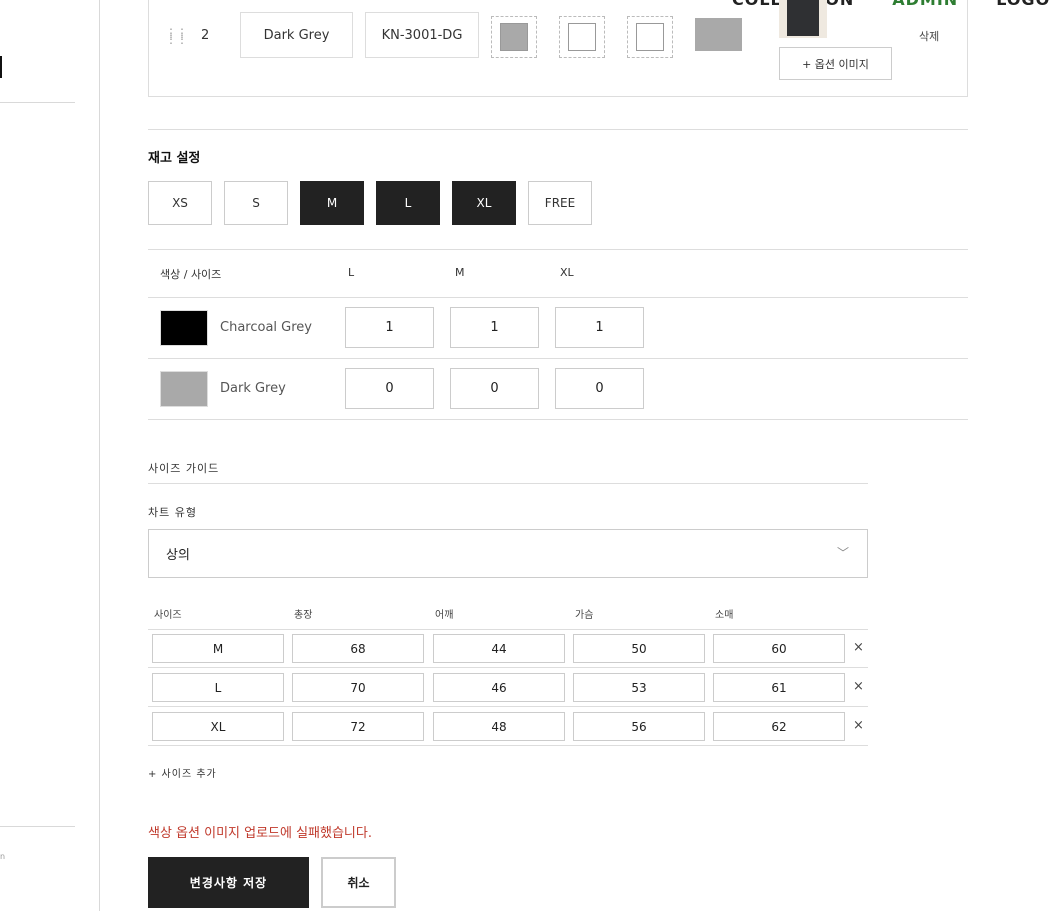  I want to click on size-toggle-l: L, so click(408, 203).